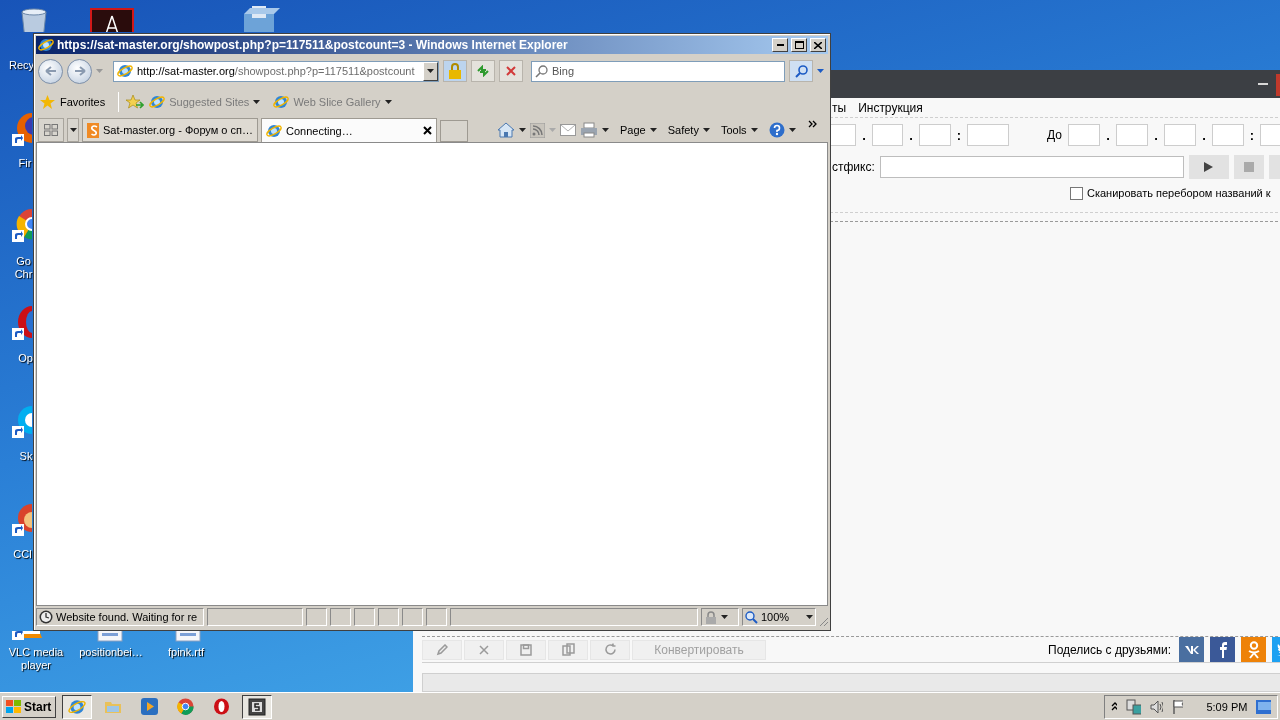 The image size is (1280, 720). I want to click on address-field: http://sat-master.org/showpost.php?p=117511&postcount, so click(276, 71).